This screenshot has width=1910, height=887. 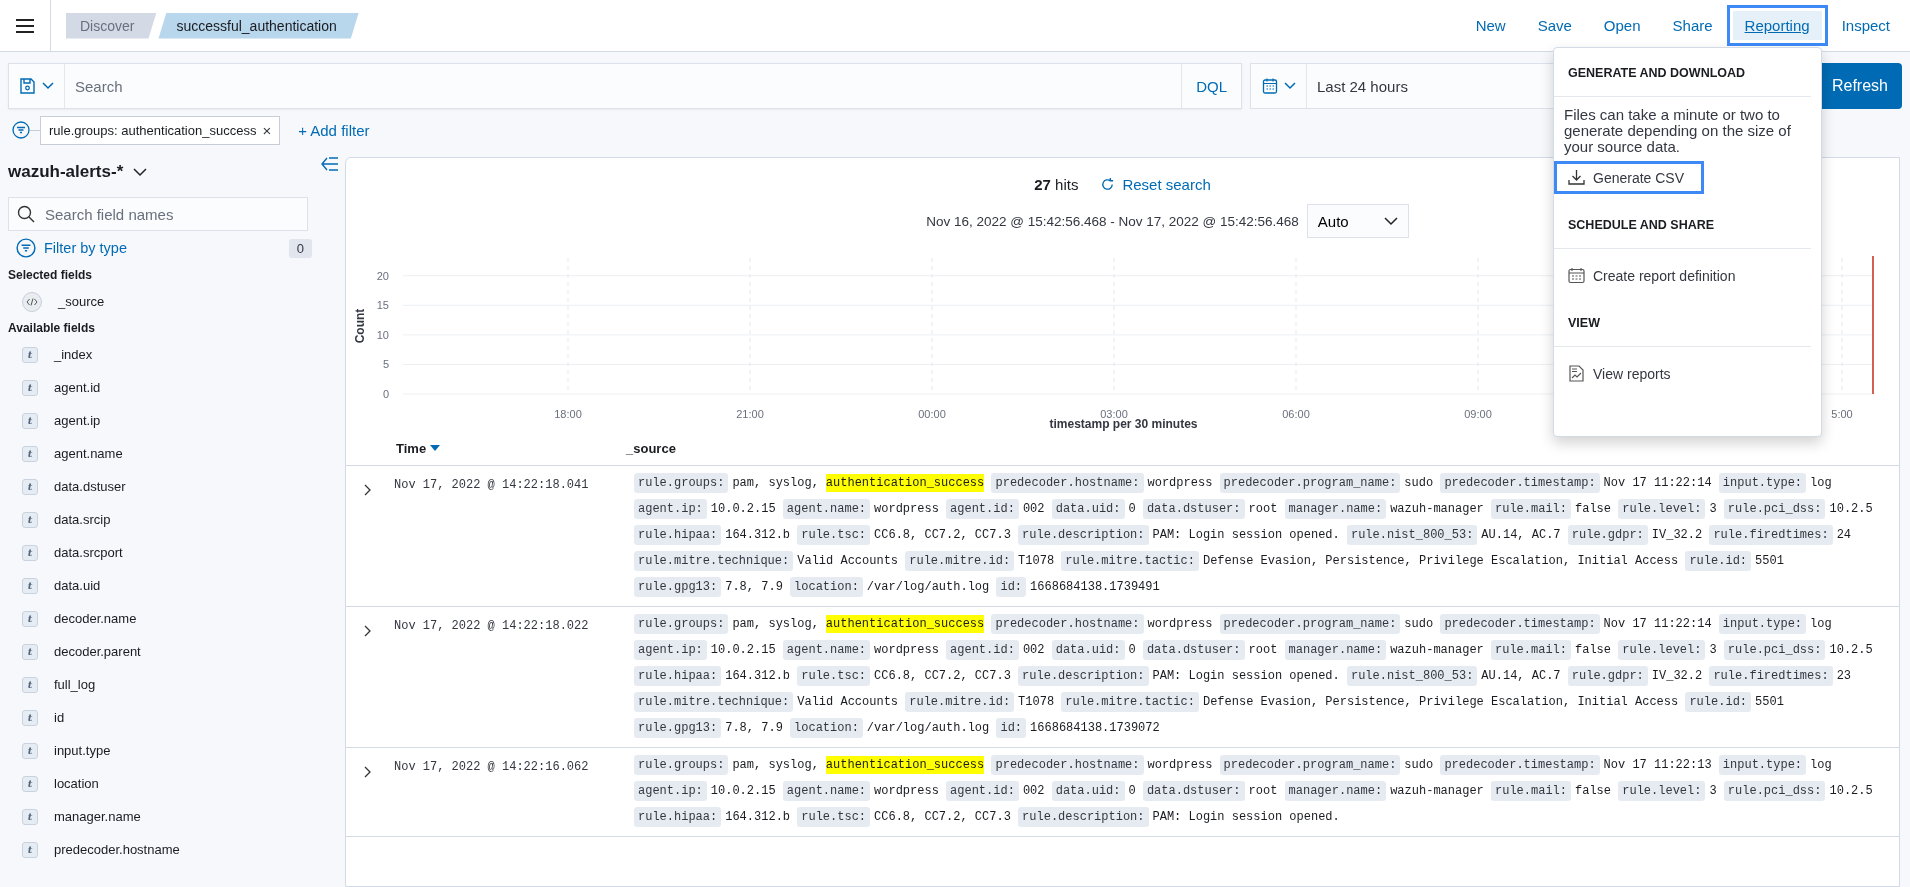 What do you see at coordinates (82, 519) in the screenshot?
I see `field-name: data.srcip` at bounding box center [82, 519].